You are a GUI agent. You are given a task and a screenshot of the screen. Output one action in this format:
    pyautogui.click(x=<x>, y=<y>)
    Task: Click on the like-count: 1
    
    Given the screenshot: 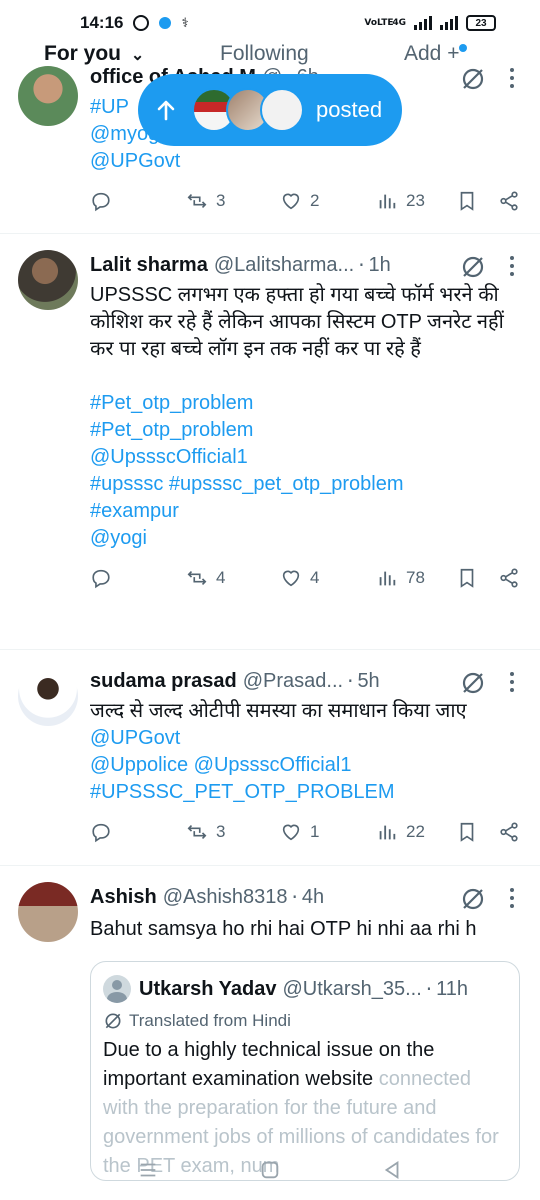 What is the action you would take?
    pyautogui.click(x=315, y=831)
    